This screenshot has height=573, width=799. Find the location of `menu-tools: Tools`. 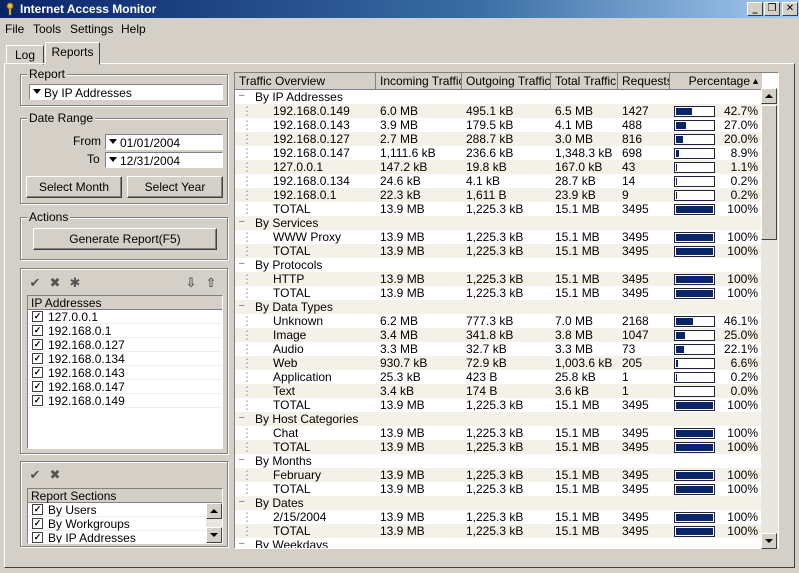

menu-tools: Tools is located at coordinates (47, 29).